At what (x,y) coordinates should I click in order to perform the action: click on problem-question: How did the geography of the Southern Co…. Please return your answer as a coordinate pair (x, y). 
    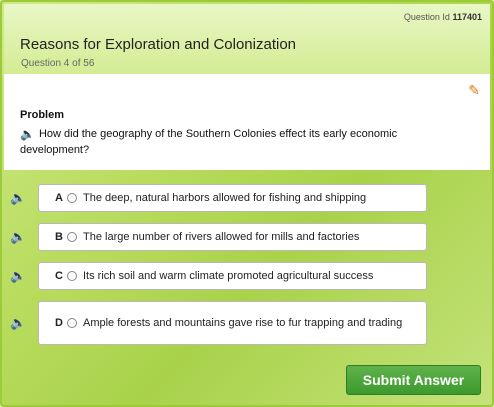
    Looking at the image, I should click on (209, 142).